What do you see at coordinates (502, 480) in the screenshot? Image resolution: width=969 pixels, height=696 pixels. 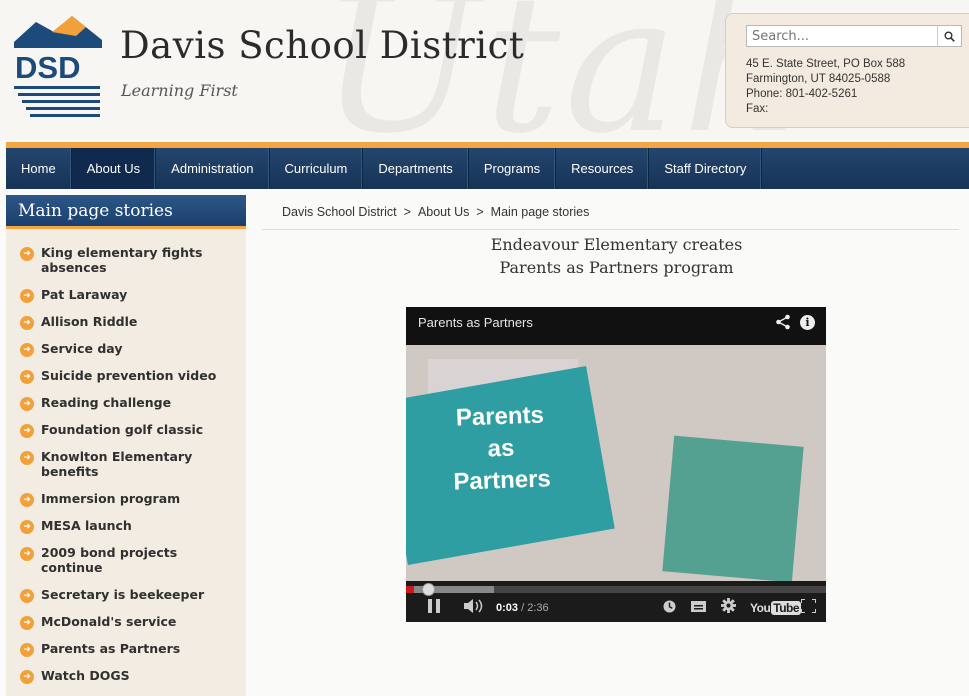 I see `card-text-line3: Partners` at bounding box center [502, 480].